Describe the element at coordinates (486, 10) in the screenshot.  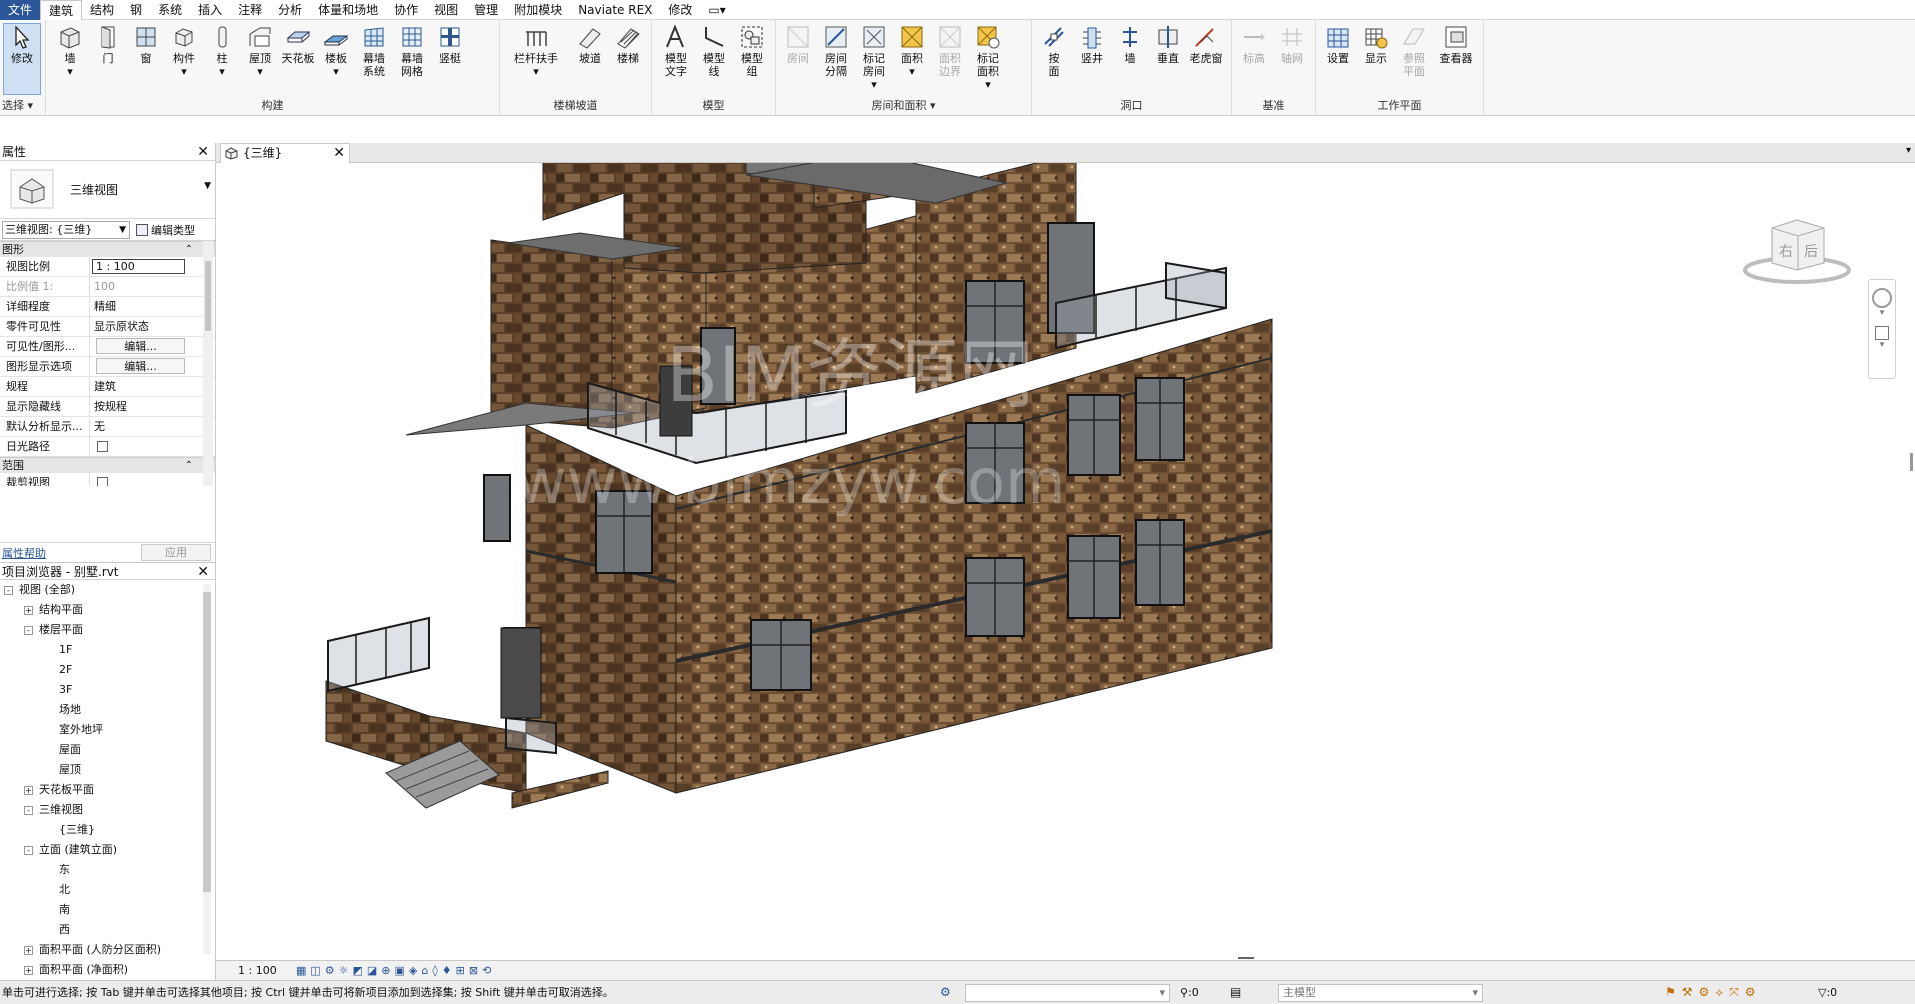
I see `menu-manage: 管理` at that location.